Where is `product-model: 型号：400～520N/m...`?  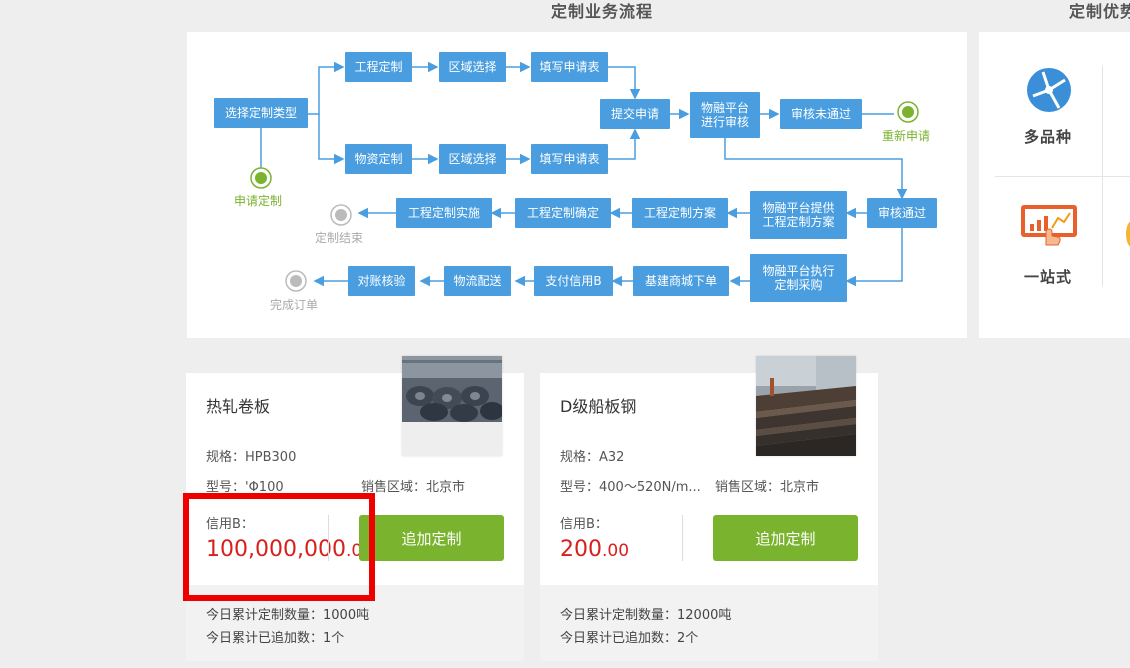
product-model: 型号：400～520N/m... is located at coordinates (630, 487).